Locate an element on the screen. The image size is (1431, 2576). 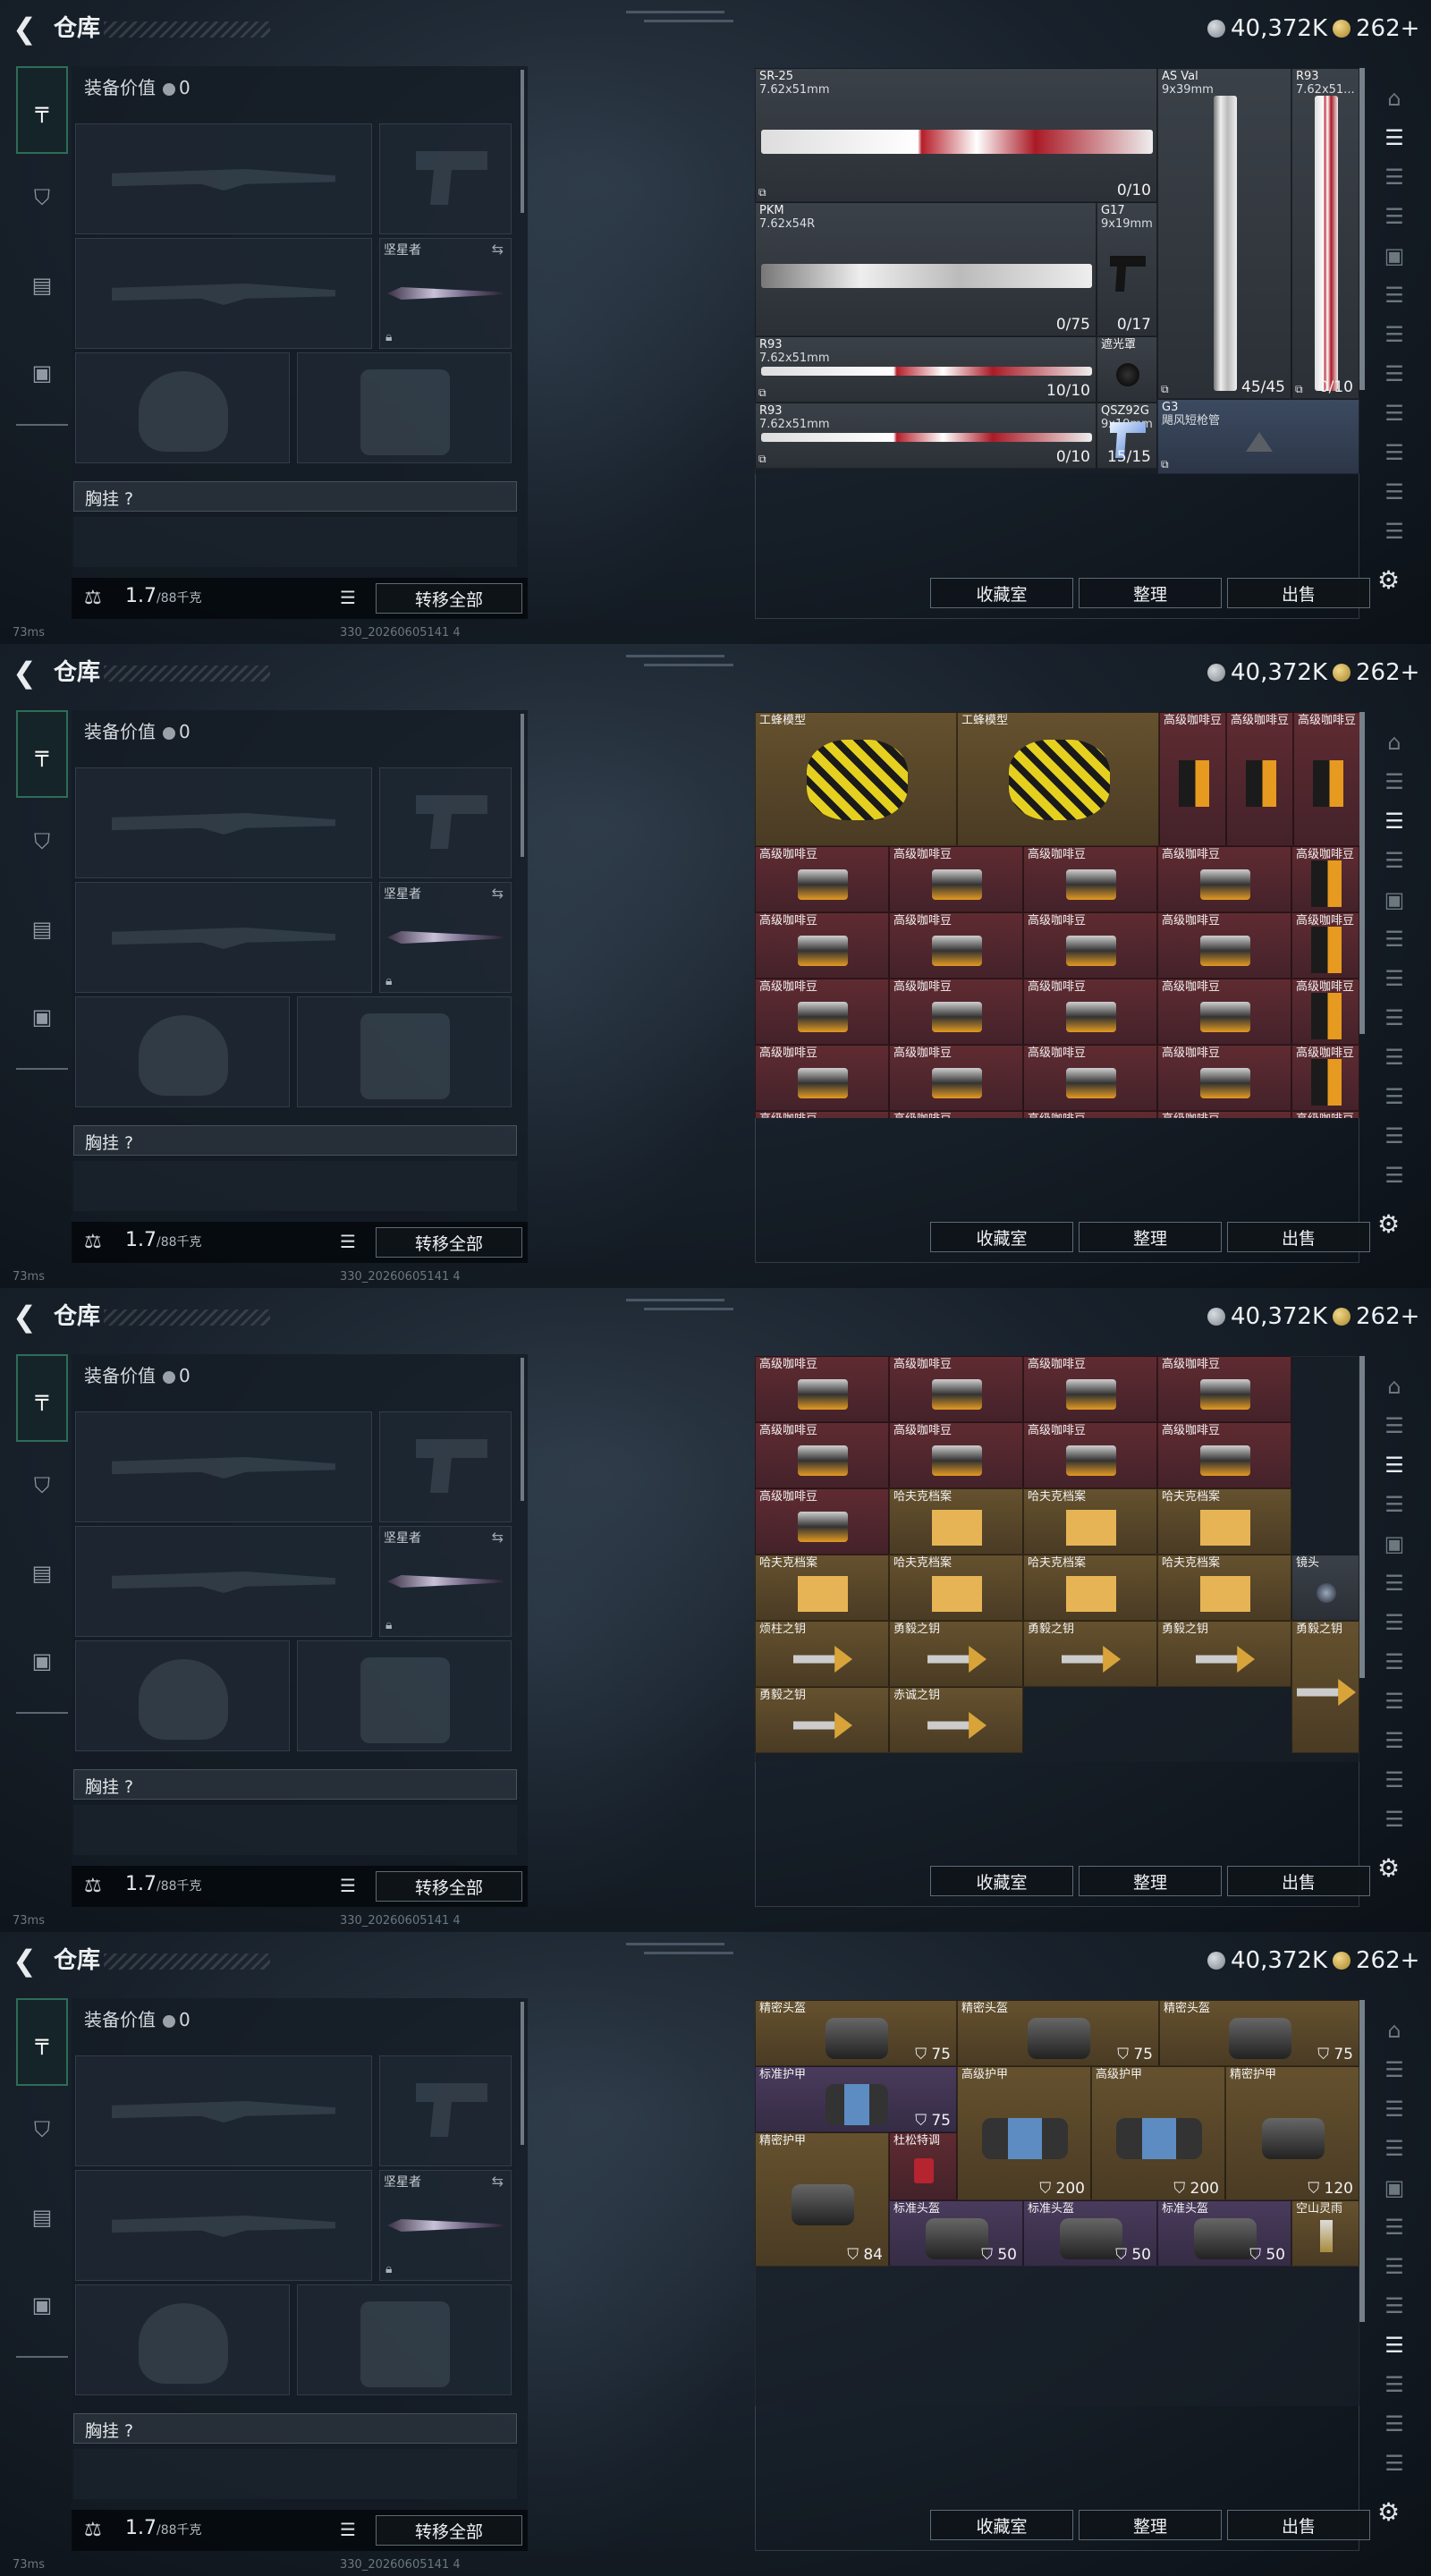
armor-tab: ⛉ is located at coordinates (42, 1486).